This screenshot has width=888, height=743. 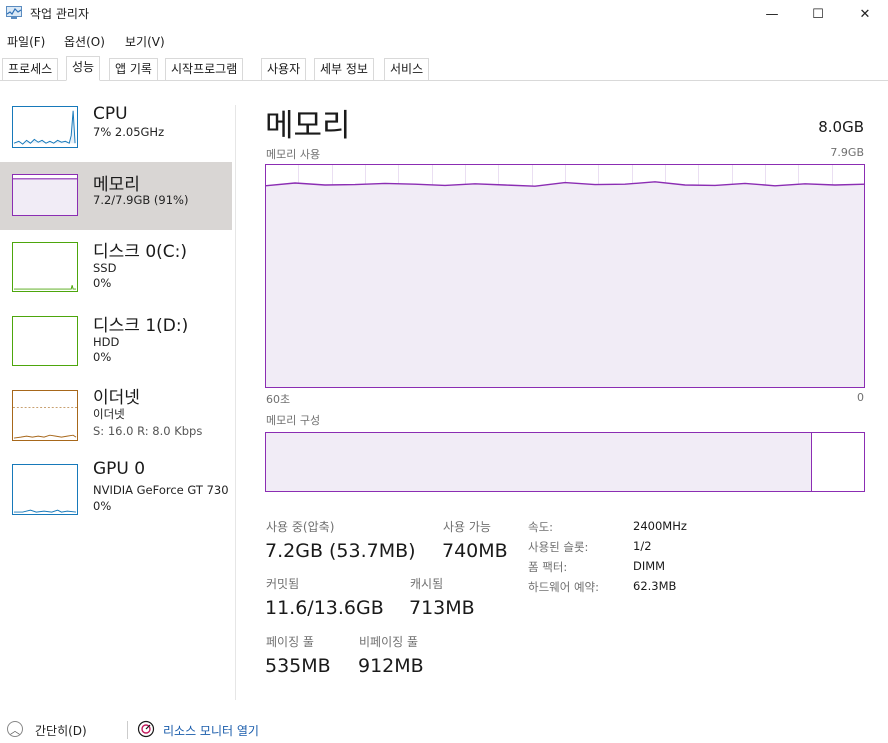 I want to click on spec-speed-label: 속도:, so click(x=541, y=527).